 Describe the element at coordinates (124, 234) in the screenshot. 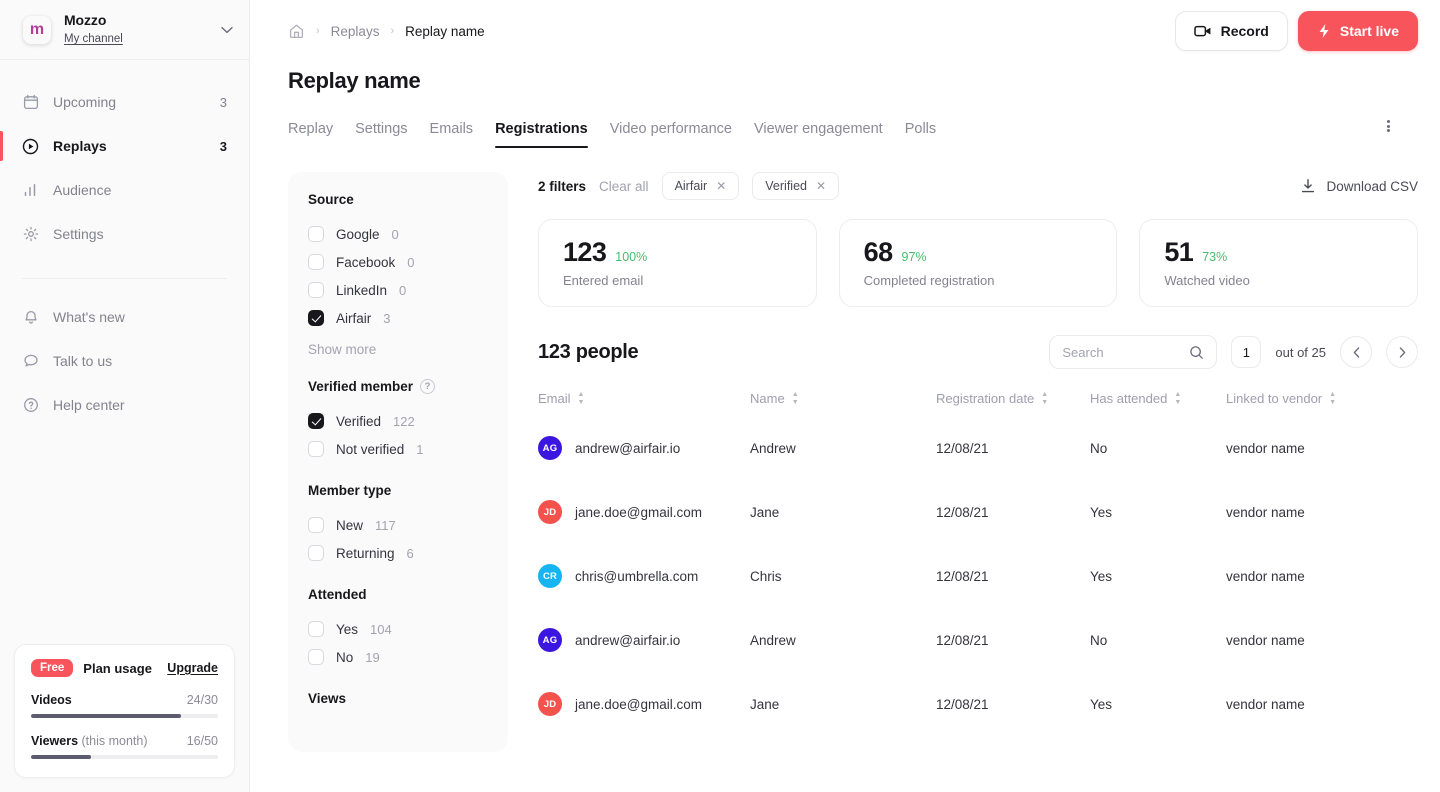

I see `sidebar-item-settings: Settings` at that location.